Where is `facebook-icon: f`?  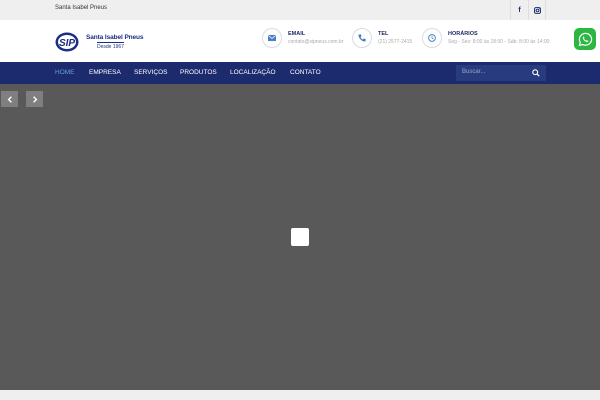
facebook-icon: f is located at coordinates (519, 10).